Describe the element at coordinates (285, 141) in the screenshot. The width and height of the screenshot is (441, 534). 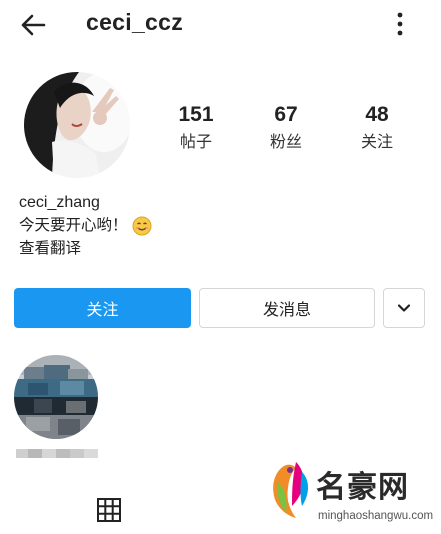
I see `followers-label: 粉丝` at that location.